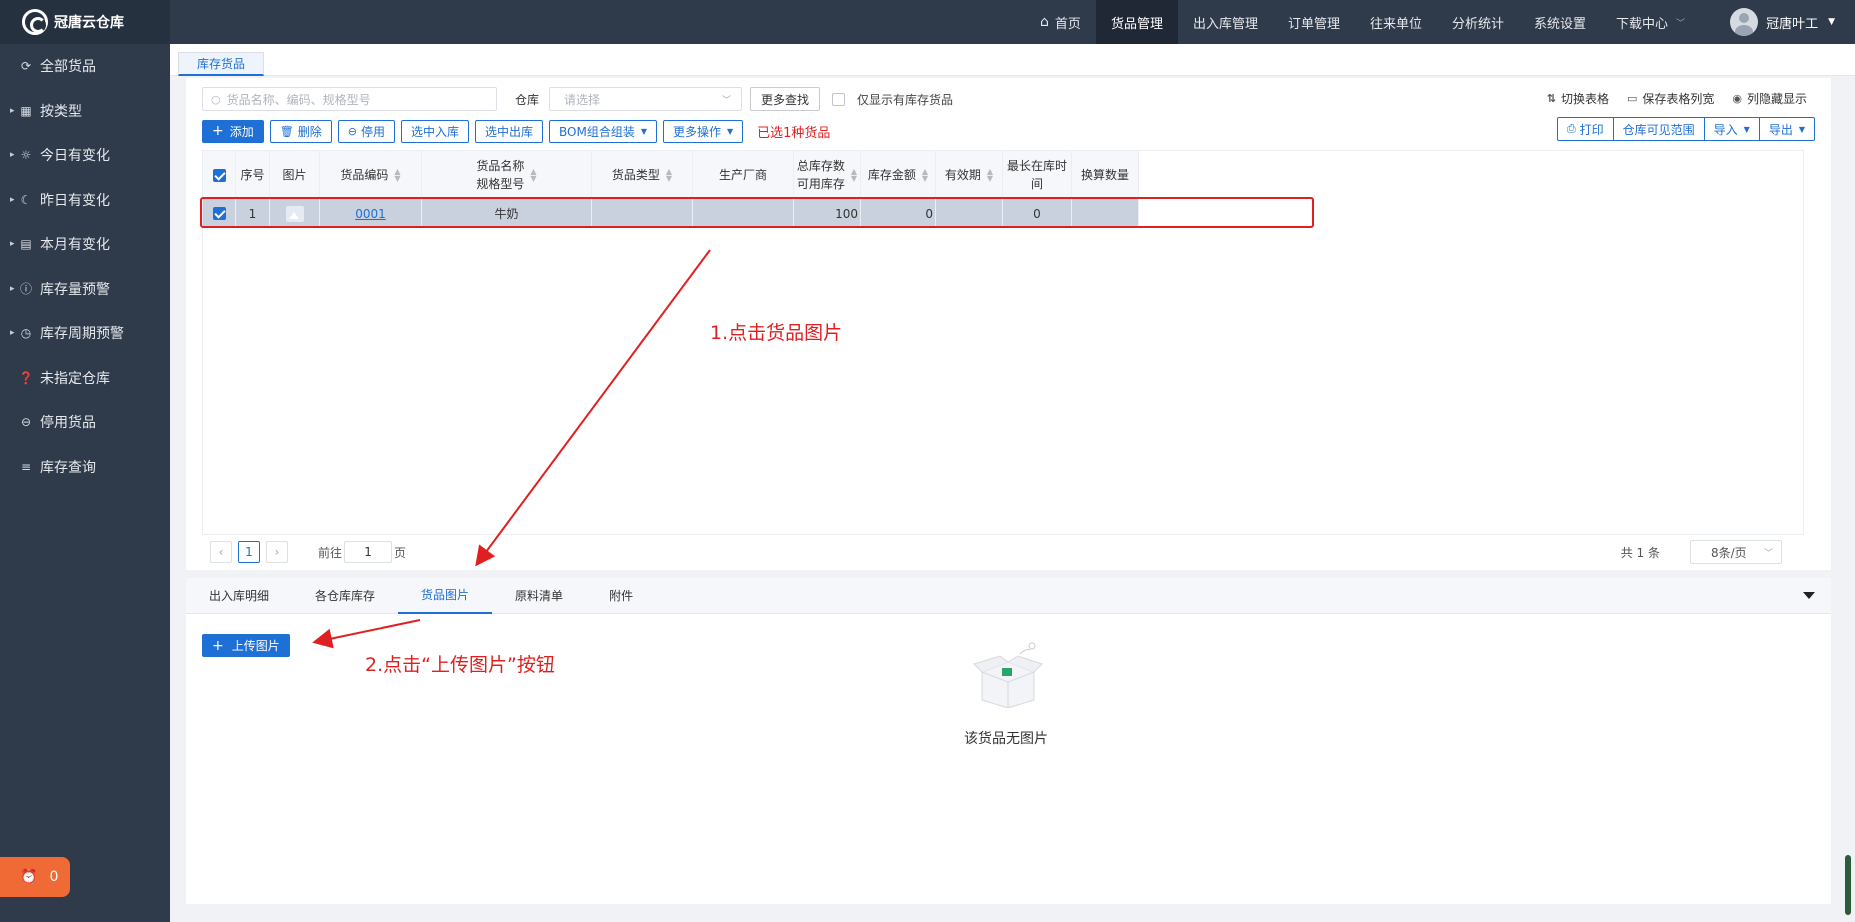 The width and height of the screenshot is (1855, 922). What do you see at coordinates (75, 378) in the screenshot?
I see `sidebar-item-label: 未指定仓库` at bounding box center [75, 378].